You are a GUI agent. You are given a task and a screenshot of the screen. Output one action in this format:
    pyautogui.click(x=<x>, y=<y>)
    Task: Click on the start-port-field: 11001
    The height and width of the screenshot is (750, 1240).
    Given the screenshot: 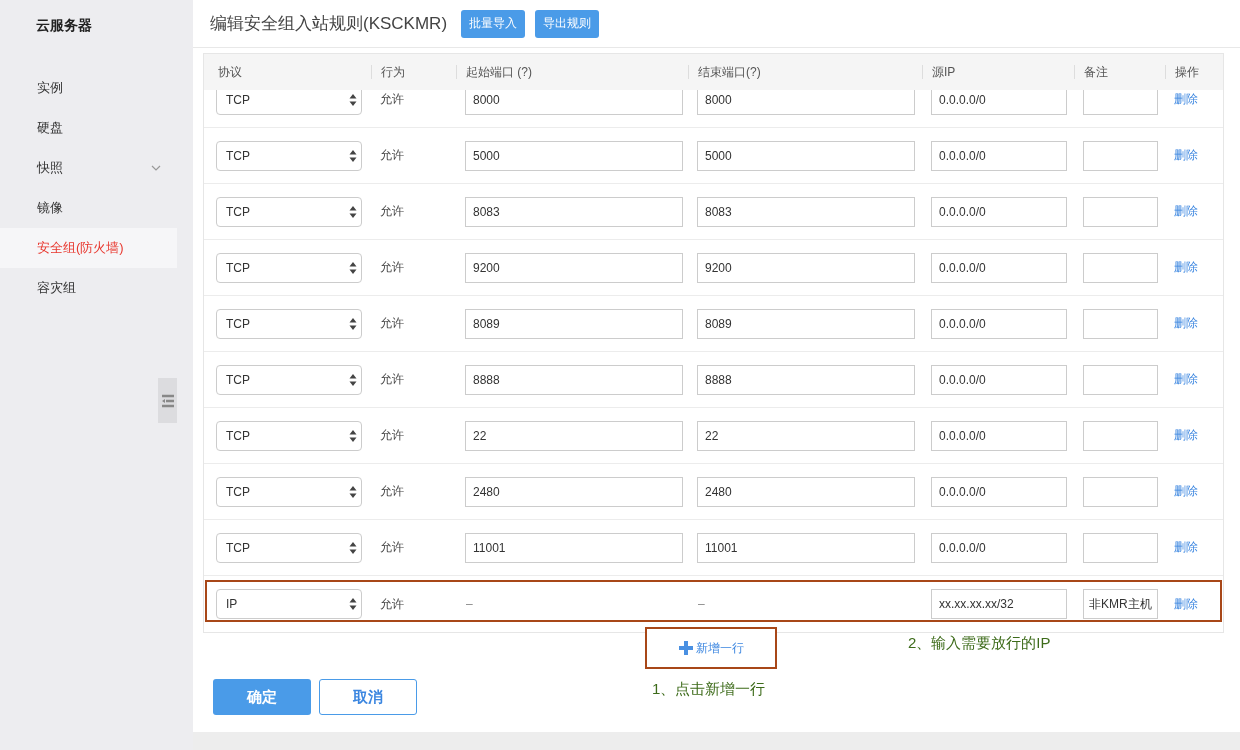 What is the action you would take?
    pyautogui.click(x=574, y=547)
    